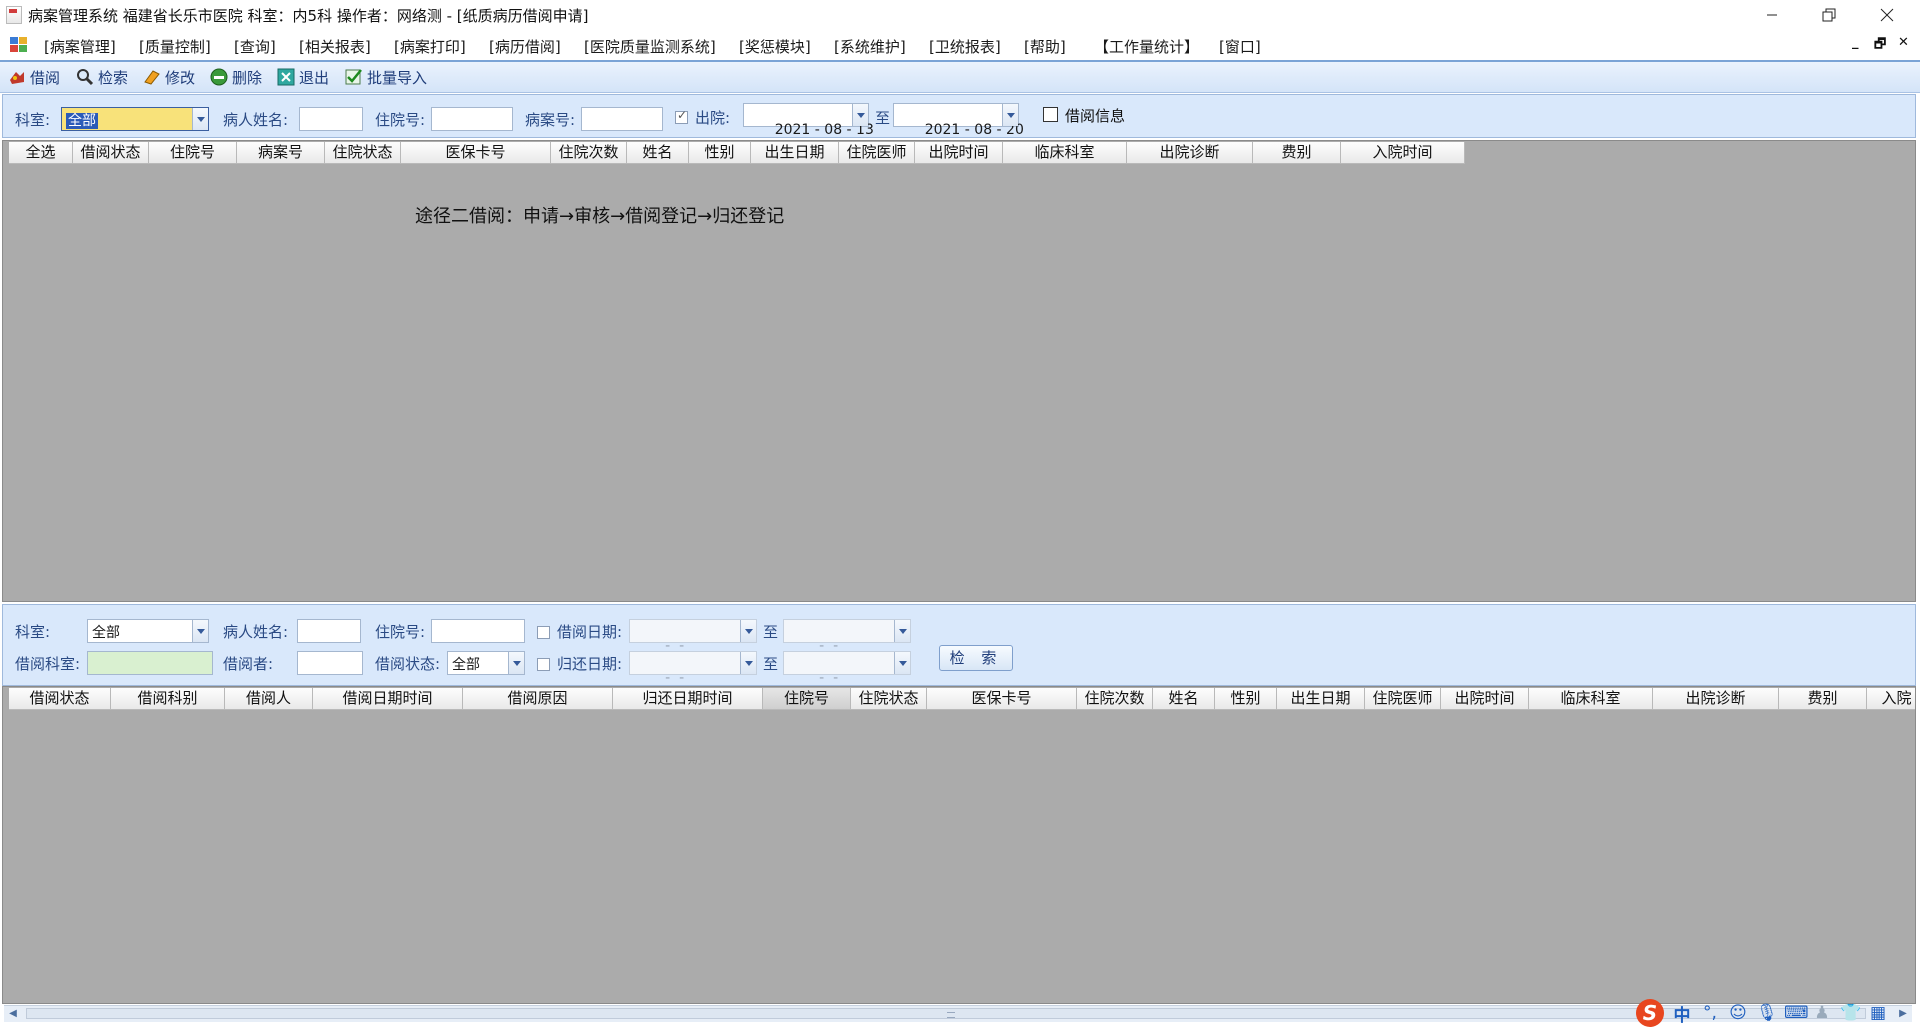  I want to click on search-button: 检索, so click(102, 77).